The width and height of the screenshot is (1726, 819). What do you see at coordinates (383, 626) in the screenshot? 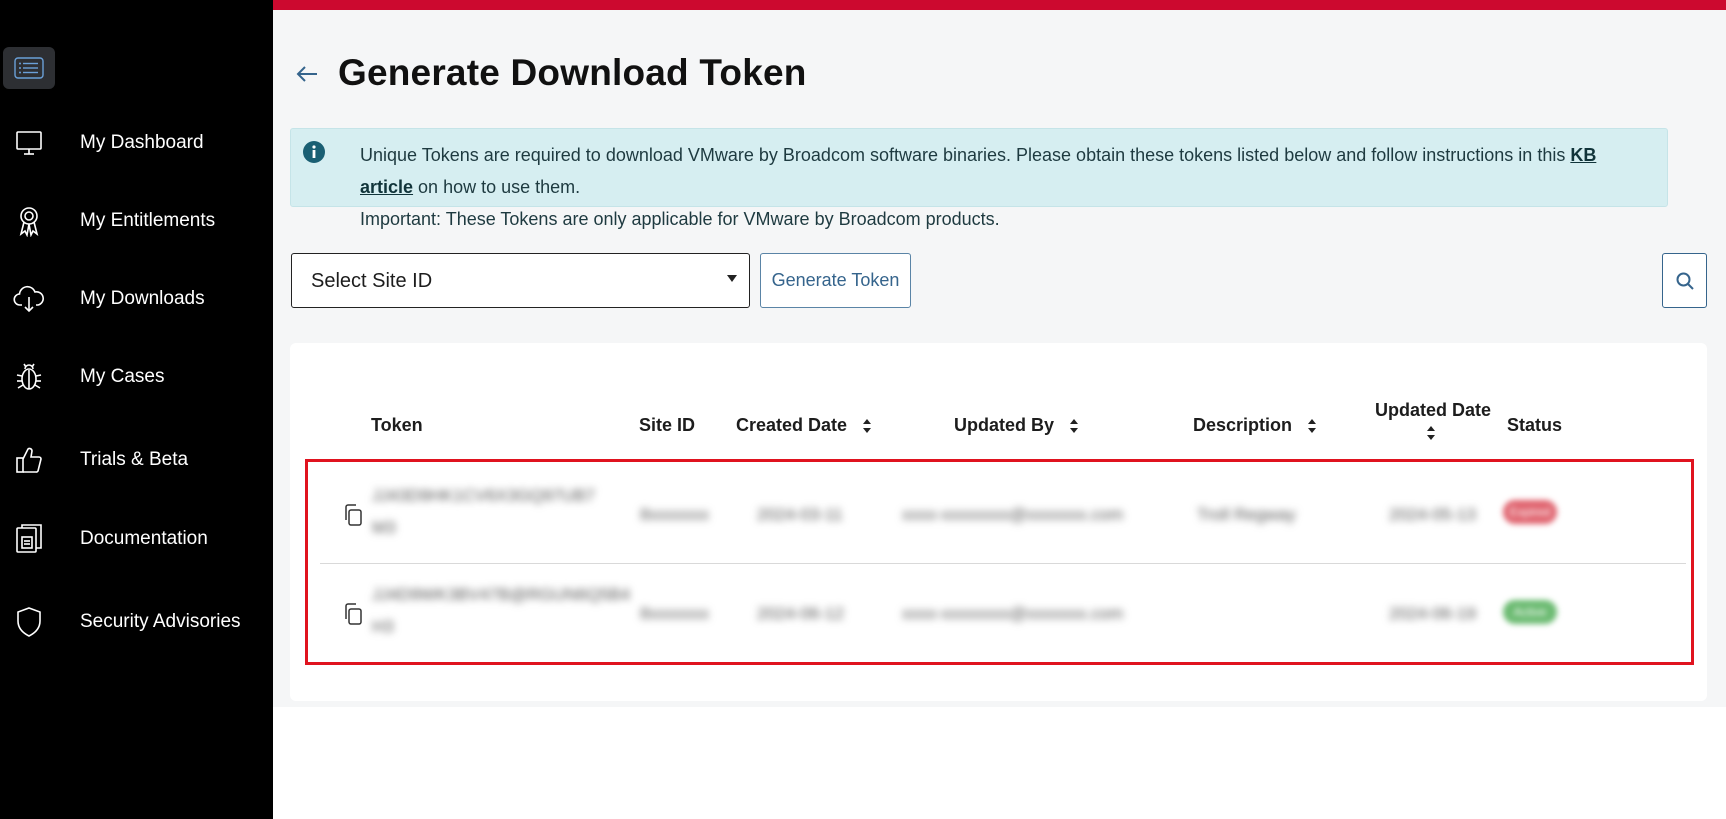
I see `token-line: H3` at bounding box center [383, 626].